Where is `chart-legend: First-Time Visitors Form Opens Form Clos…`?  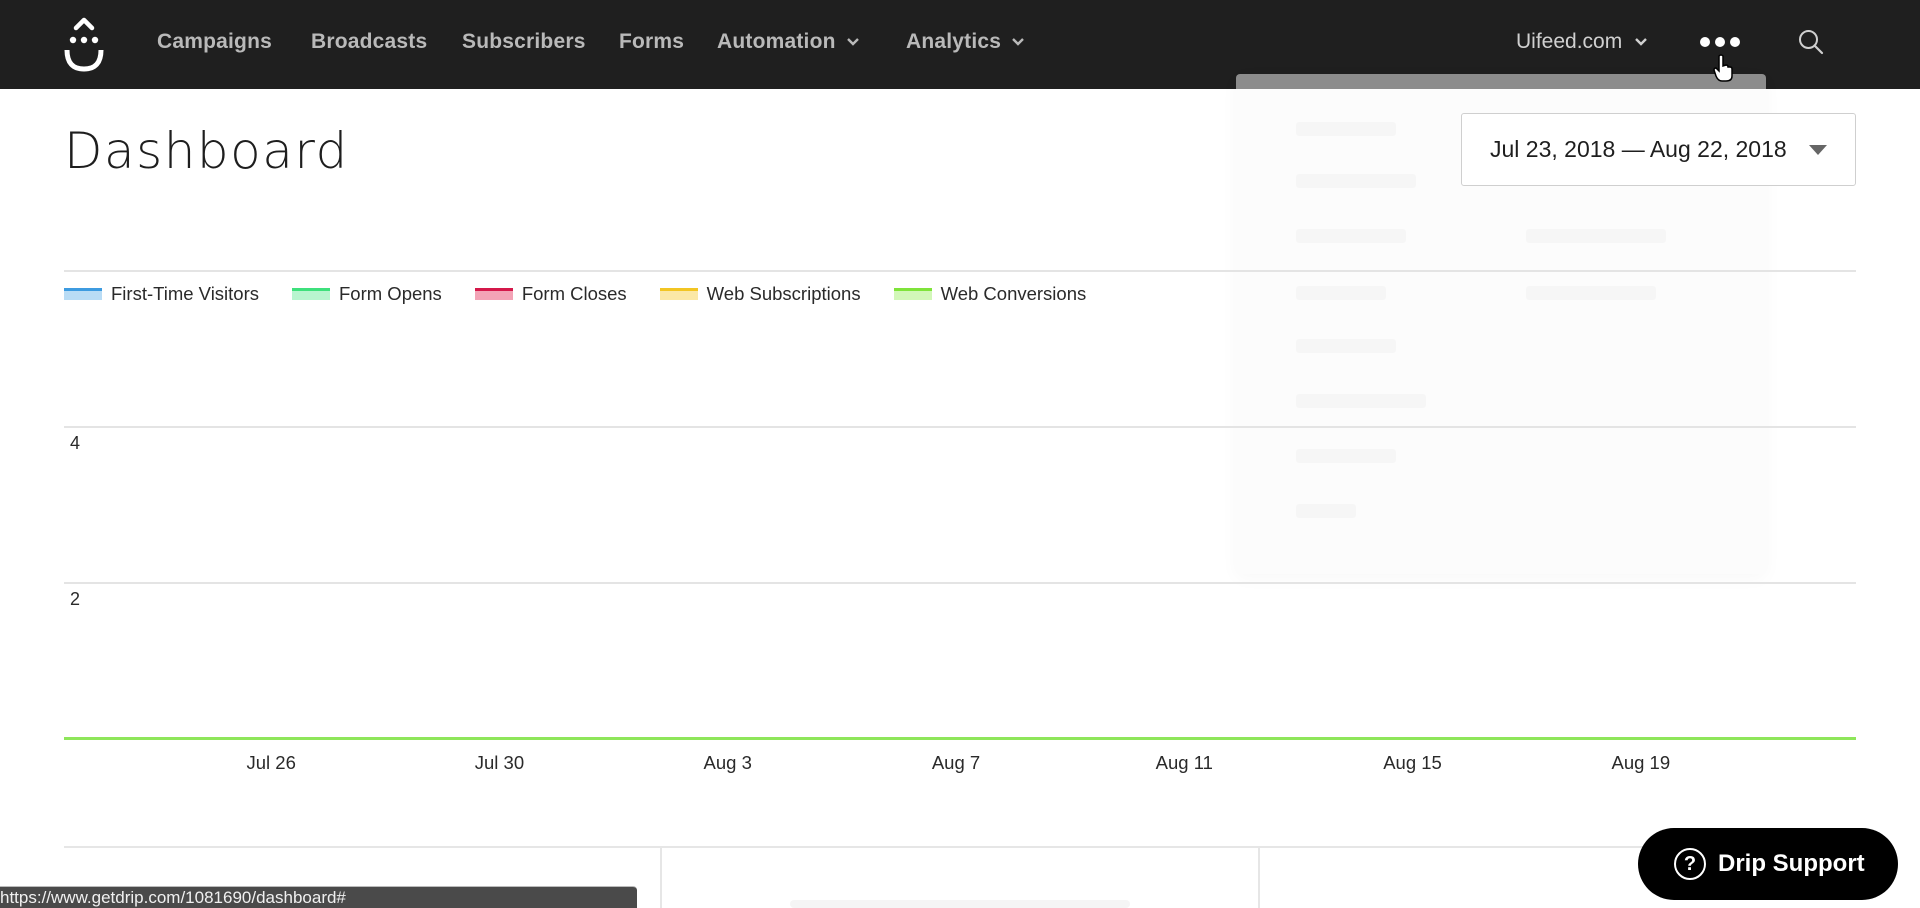 chart-legend: First-Time Visitors Form Opens Form Clos… is located at coordinates (591, 294).